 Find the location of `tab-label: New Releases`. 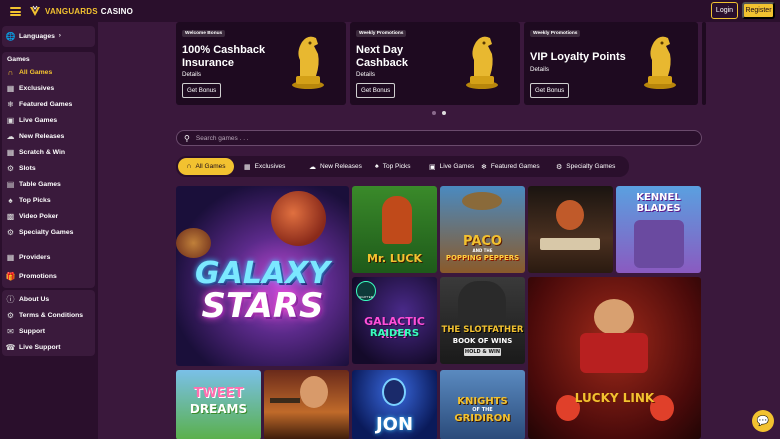

tab-label: New Releases is located at coordinates (341, 166).